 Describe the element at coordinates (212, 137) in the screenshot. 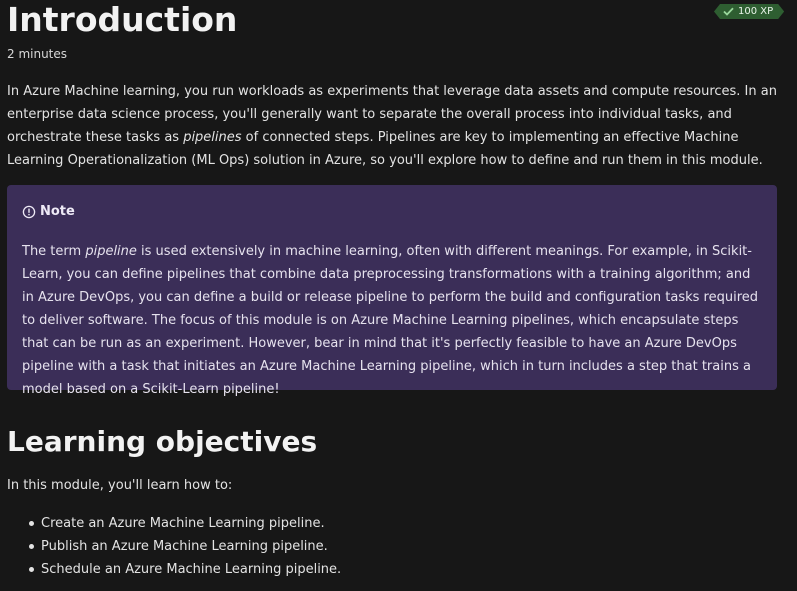

I see `intro-emphasis: pipelines` at that location.